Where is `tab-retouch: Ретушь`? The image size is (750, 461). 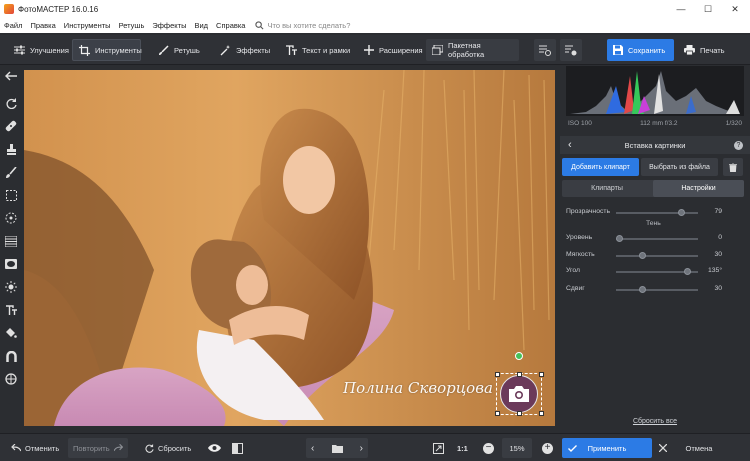 tab-retouch: Ретушь is located at coordinates (179, 50).